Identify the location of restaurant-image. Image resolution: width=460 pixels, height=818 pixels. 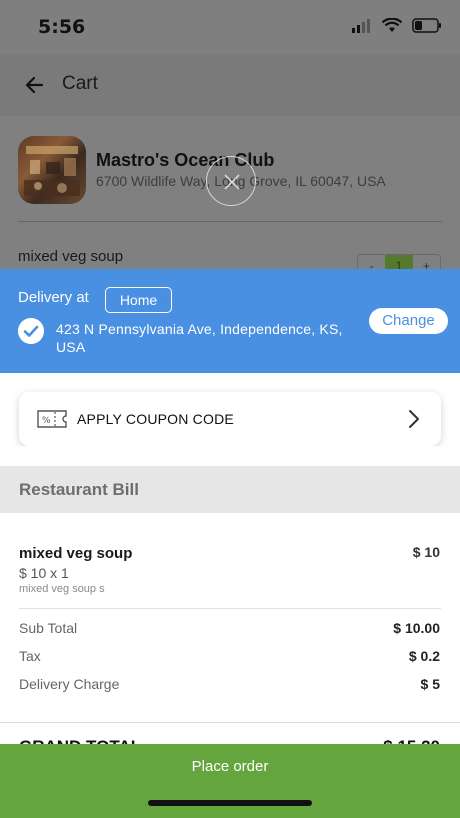
(52, 170).